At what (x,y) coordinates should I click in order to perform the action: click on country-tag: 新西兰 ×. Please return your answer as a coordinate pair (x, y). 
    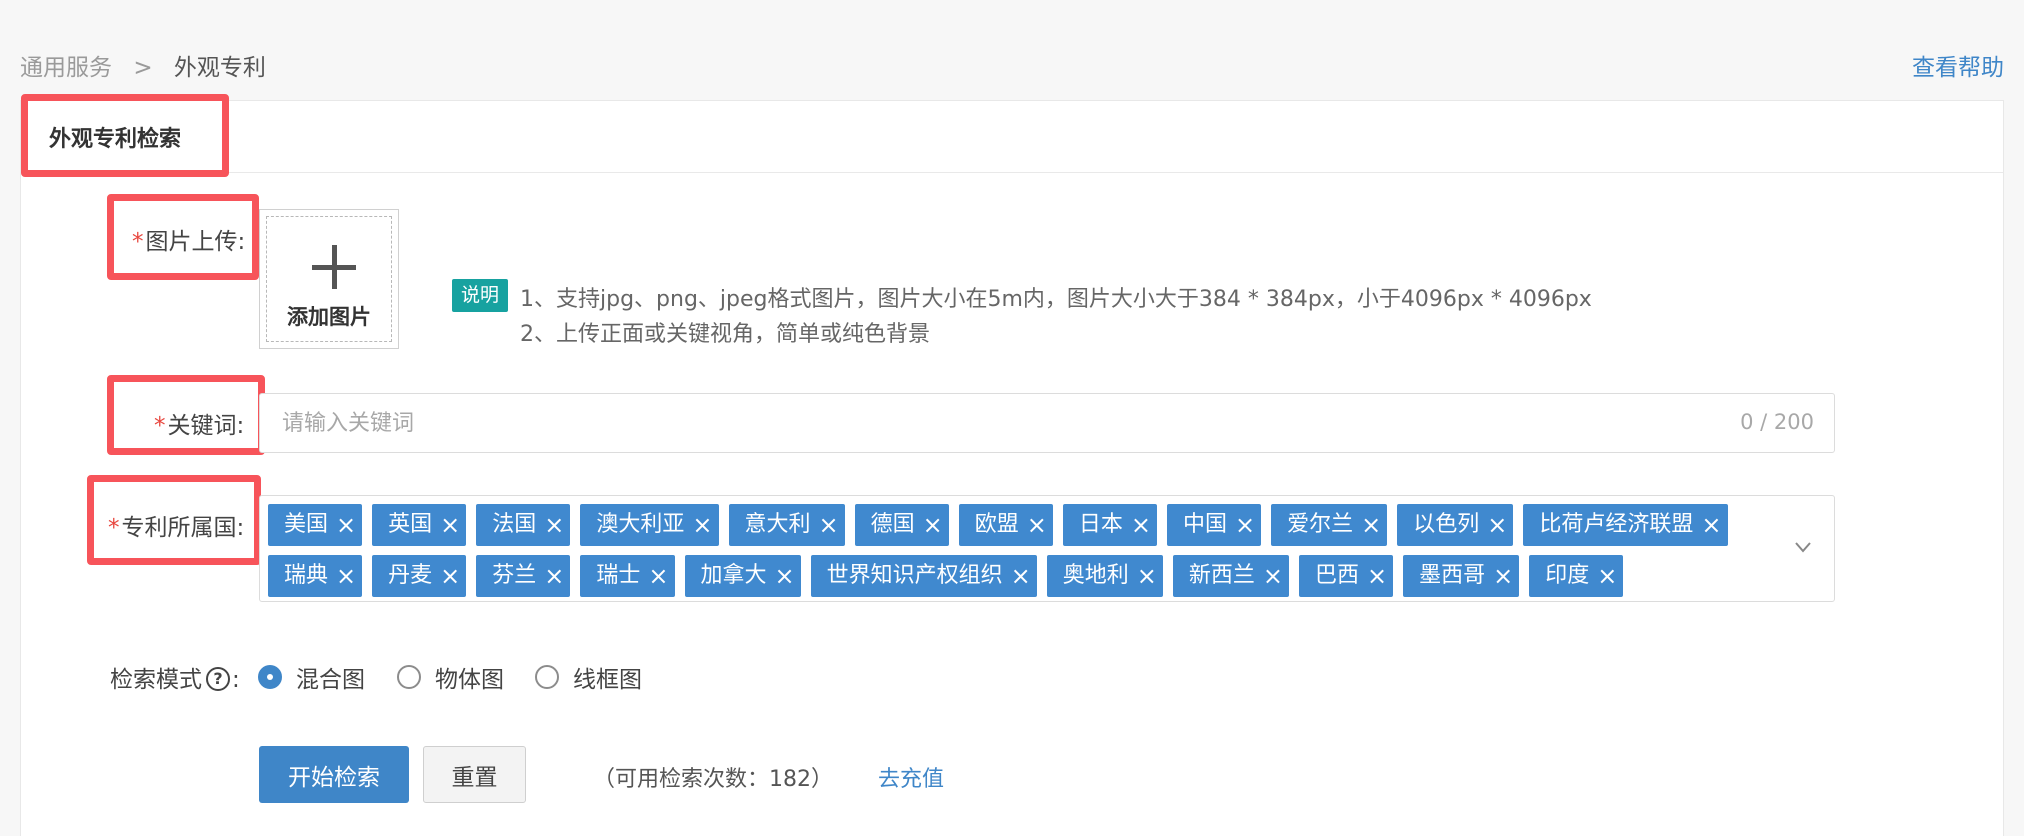
    Looking at the image, I should click on (1230, 576).